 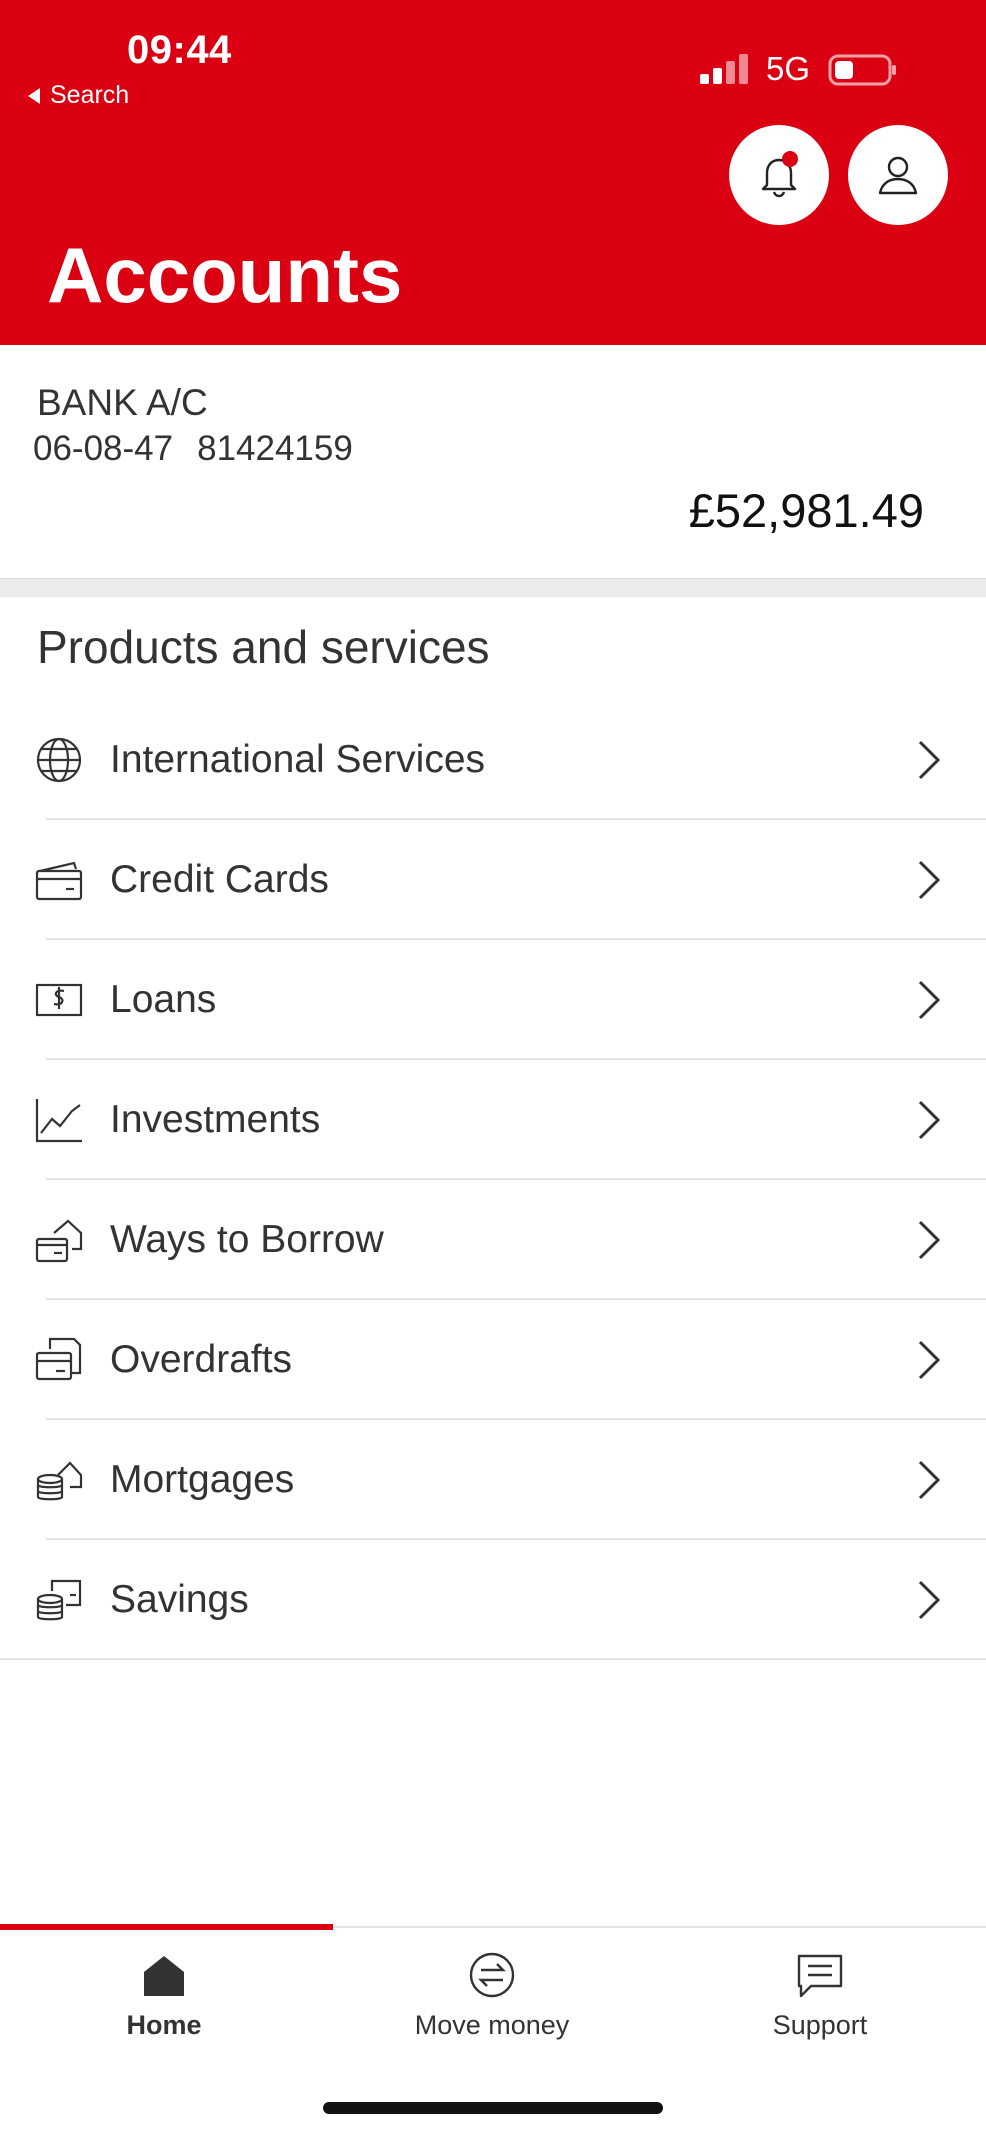 I want to click on product-label: Investments, so click(x=215, y=1119).